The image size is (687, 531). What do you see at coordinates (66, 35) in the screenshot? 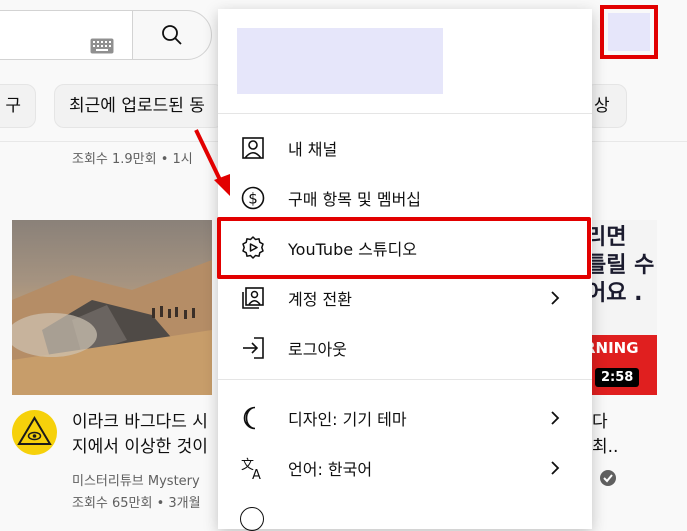
I see `search-input` at bounding box center [66, 35].